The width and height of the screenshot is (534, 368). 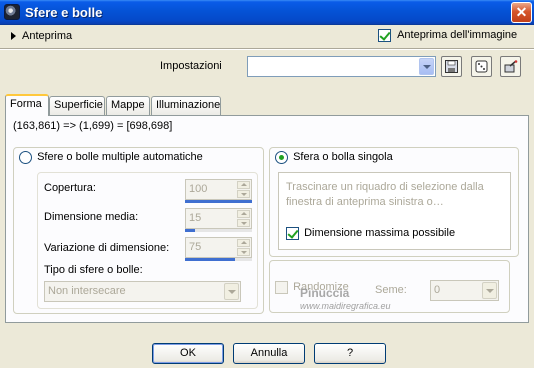 What do you see at coordinates (142, 291) in the screenshot?
I see `sphere-type-select: Non intersecare` at bounding box center [142, 291].